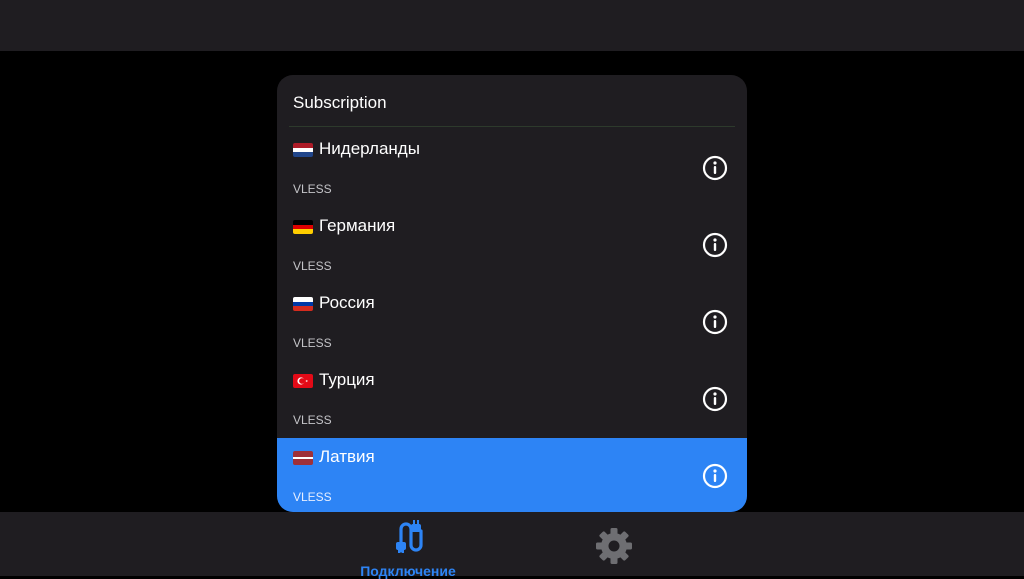  Describe the element at coordinates (347, 302) in the screenshot. I see `server-name: Россия` at that location.